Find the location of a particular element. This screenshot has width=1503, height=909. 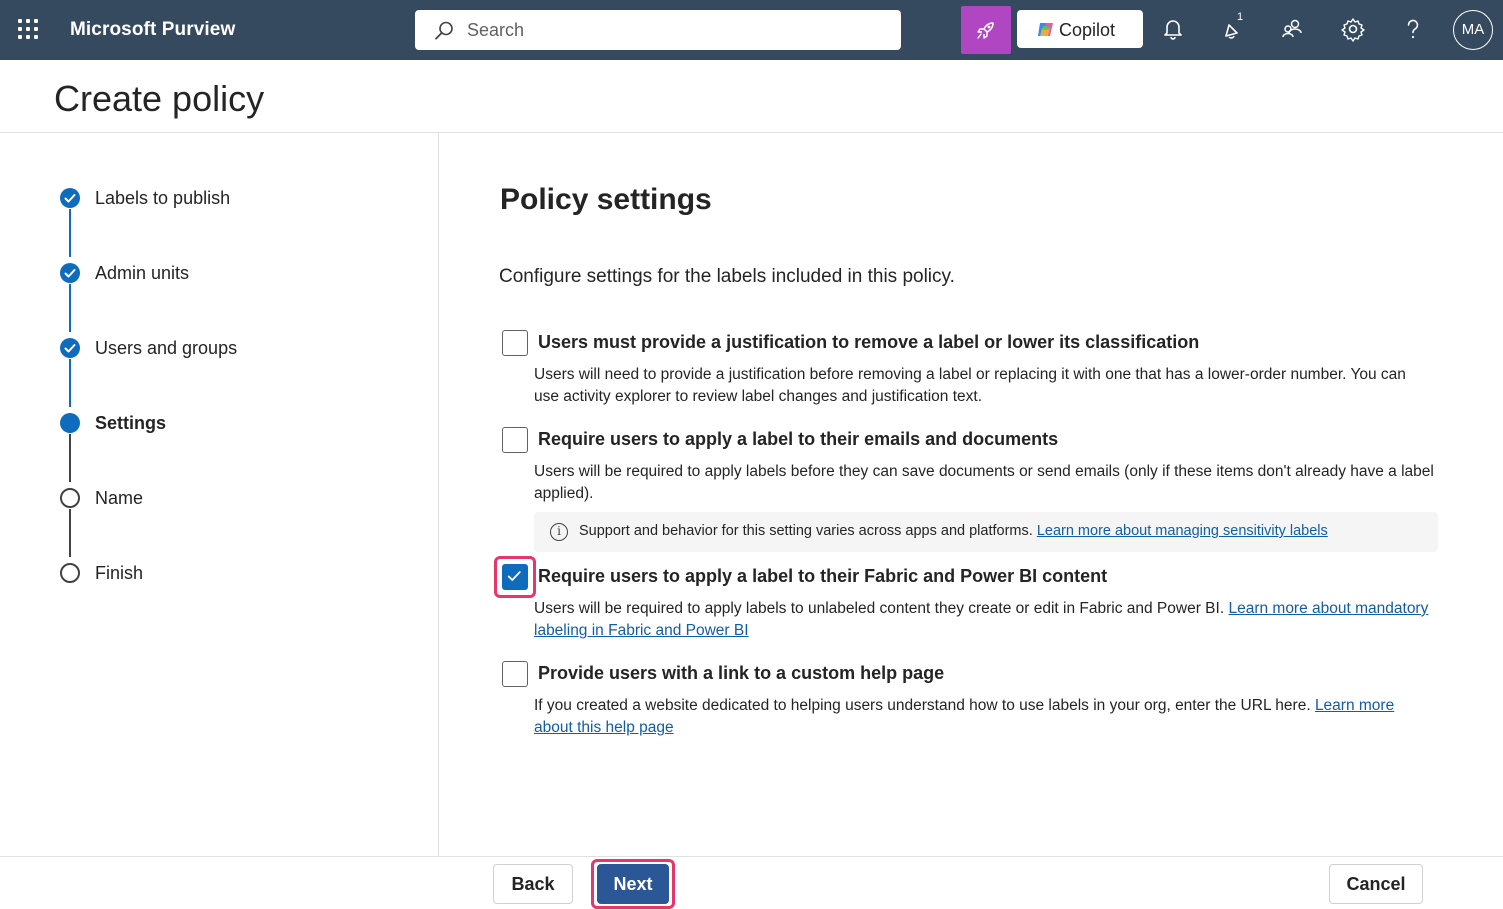

search-input is located at coordinates (677, 30).